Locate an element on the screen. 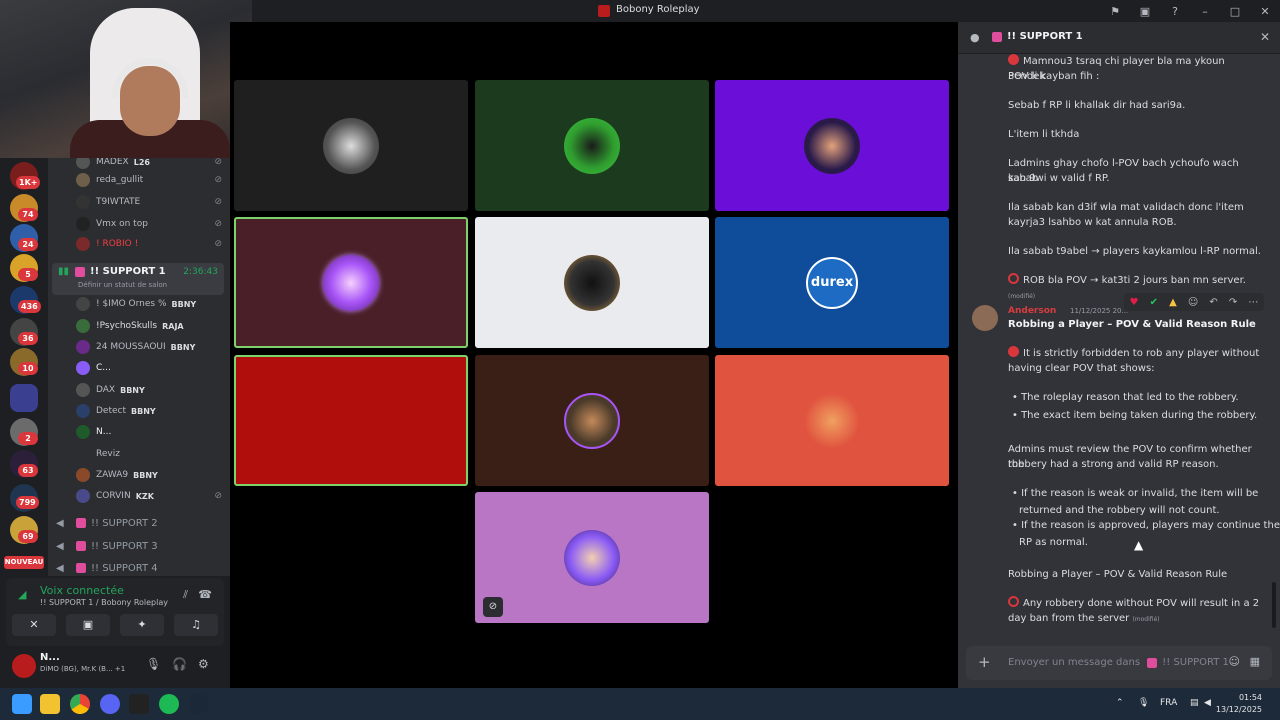  member-name: DAX is located at coordinates (106, 390).